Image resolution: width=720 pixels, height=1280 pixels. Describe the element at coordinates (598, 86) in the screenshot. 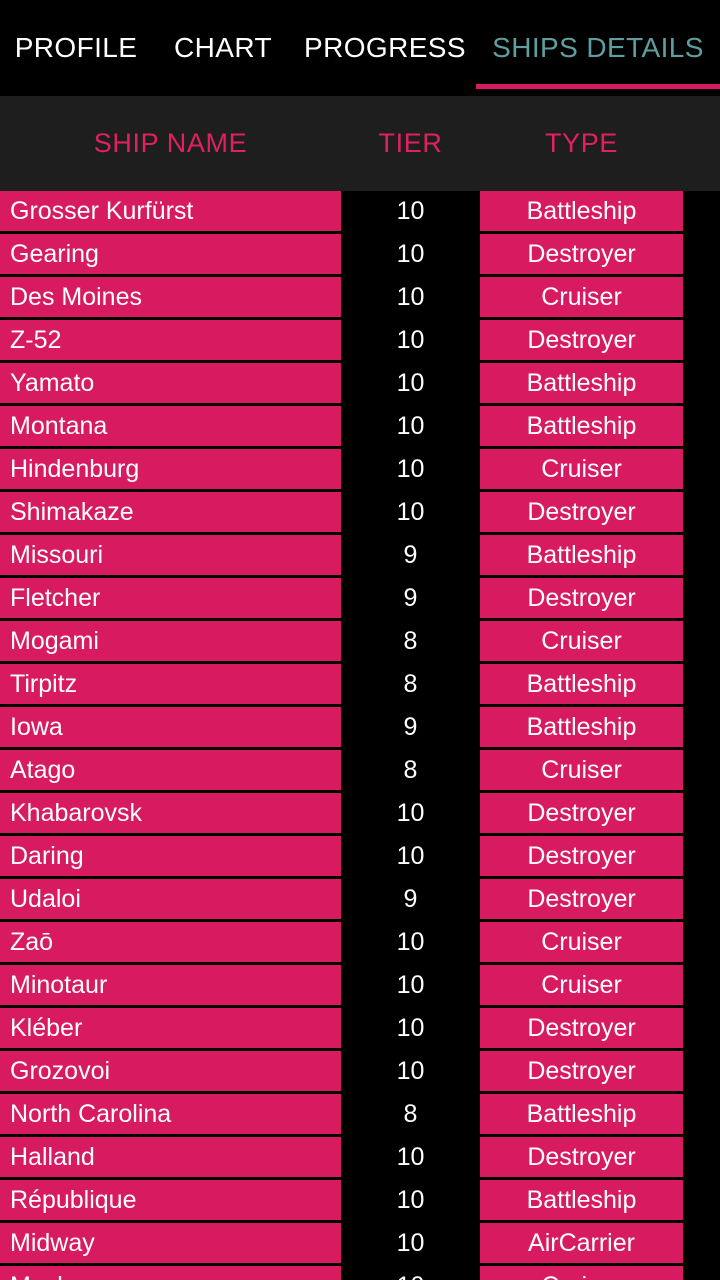

I see `selected-tab-indicator` at that location.